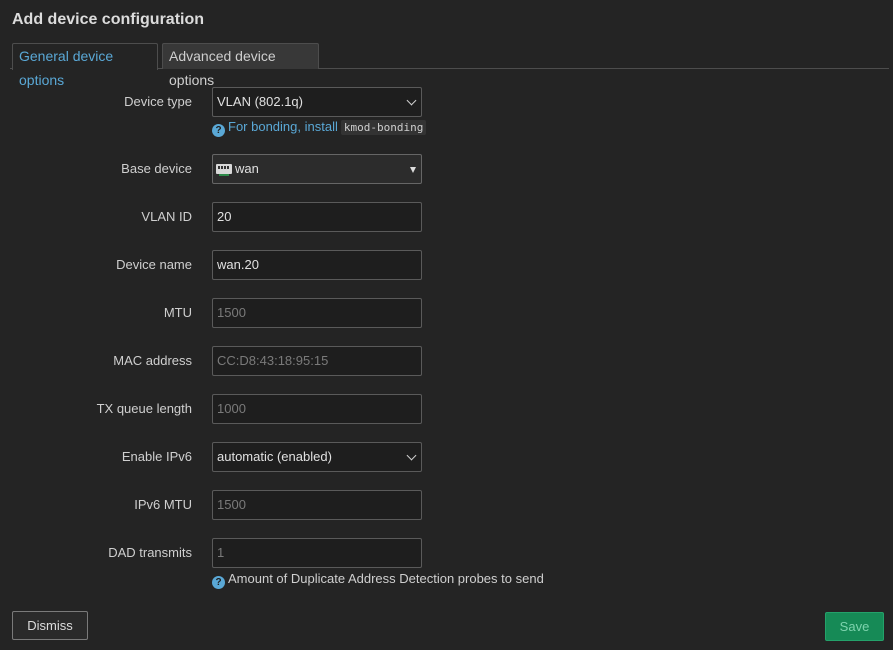  I want to click on mac-address-label: MAC address, so click(152, 360).